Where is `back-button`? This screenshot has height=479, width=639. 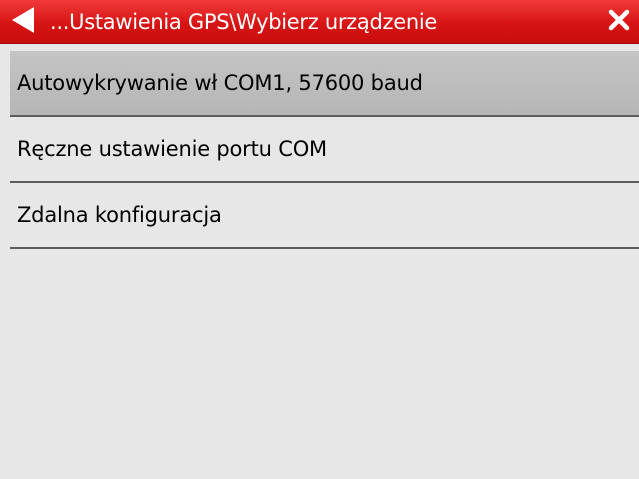
back-button is located at coordinates (23, 22).